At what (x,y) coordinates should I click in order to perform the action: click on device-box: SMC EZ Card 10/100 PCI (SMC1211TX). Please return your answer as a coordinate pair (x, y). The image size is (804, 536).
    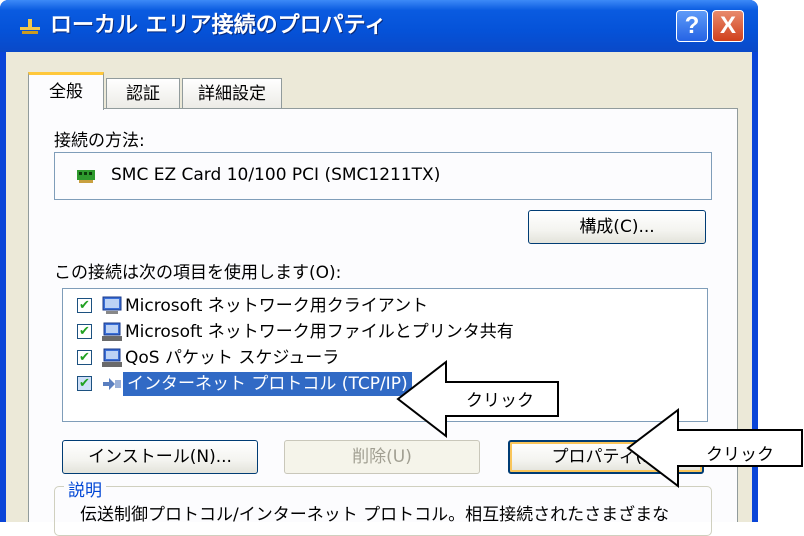
    Looking at the image, I should click on (383, 176).